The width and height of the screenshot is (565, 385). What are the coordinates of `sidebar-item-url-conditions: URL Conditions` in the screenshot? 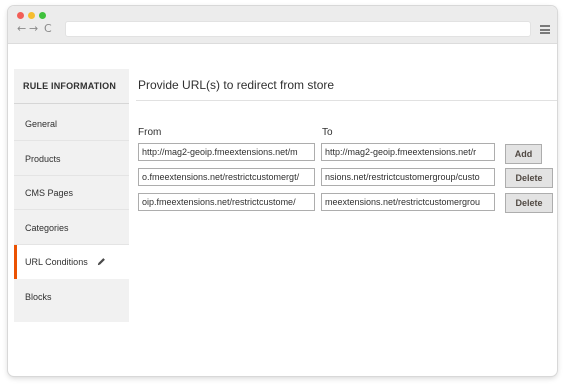 It's located at (71, 262).